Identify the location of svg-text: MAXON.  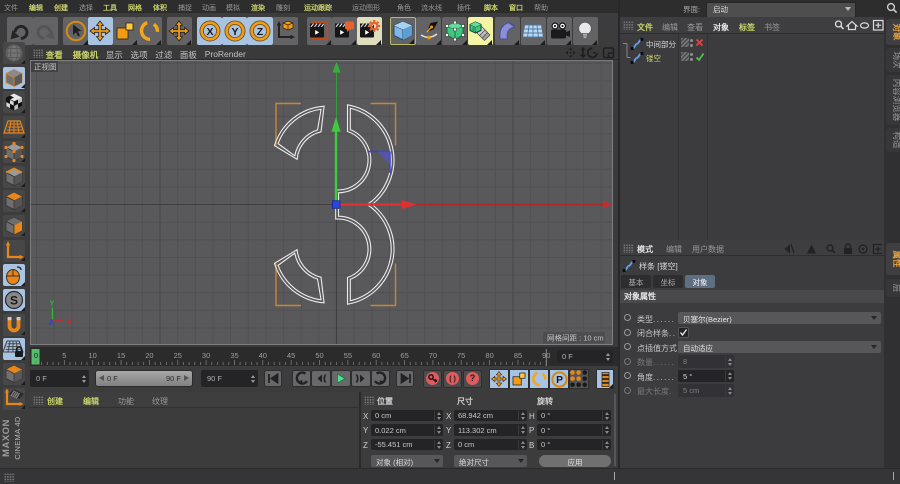
(6, 438).